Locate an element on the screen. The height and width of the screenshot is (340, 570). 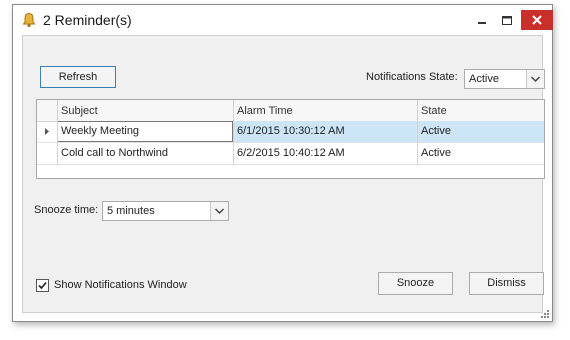
title-bar: 2 Reminder(s) is located at coordinates (283, 20).